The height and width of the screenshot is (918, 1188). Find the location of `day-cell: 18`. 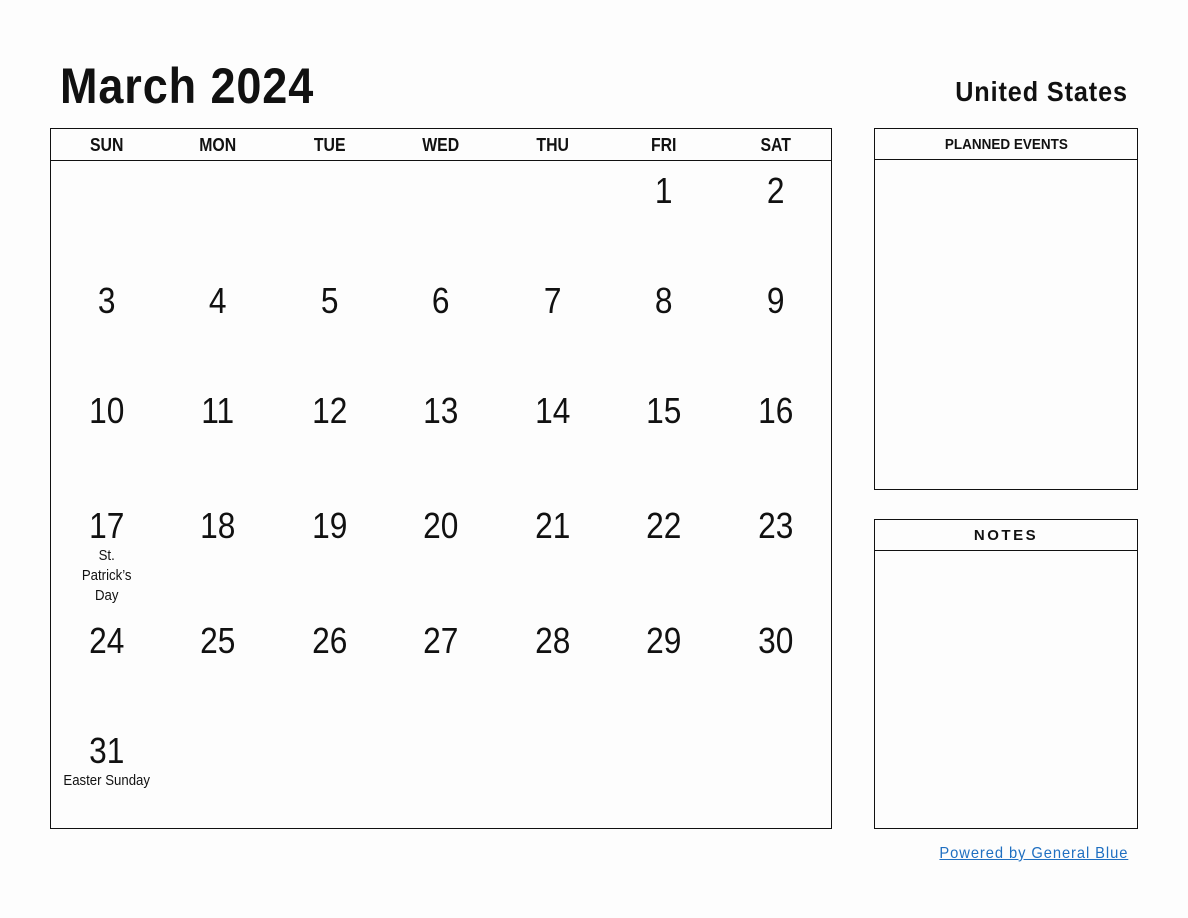

day-cell: 18 is located at coordinates (217, 526).